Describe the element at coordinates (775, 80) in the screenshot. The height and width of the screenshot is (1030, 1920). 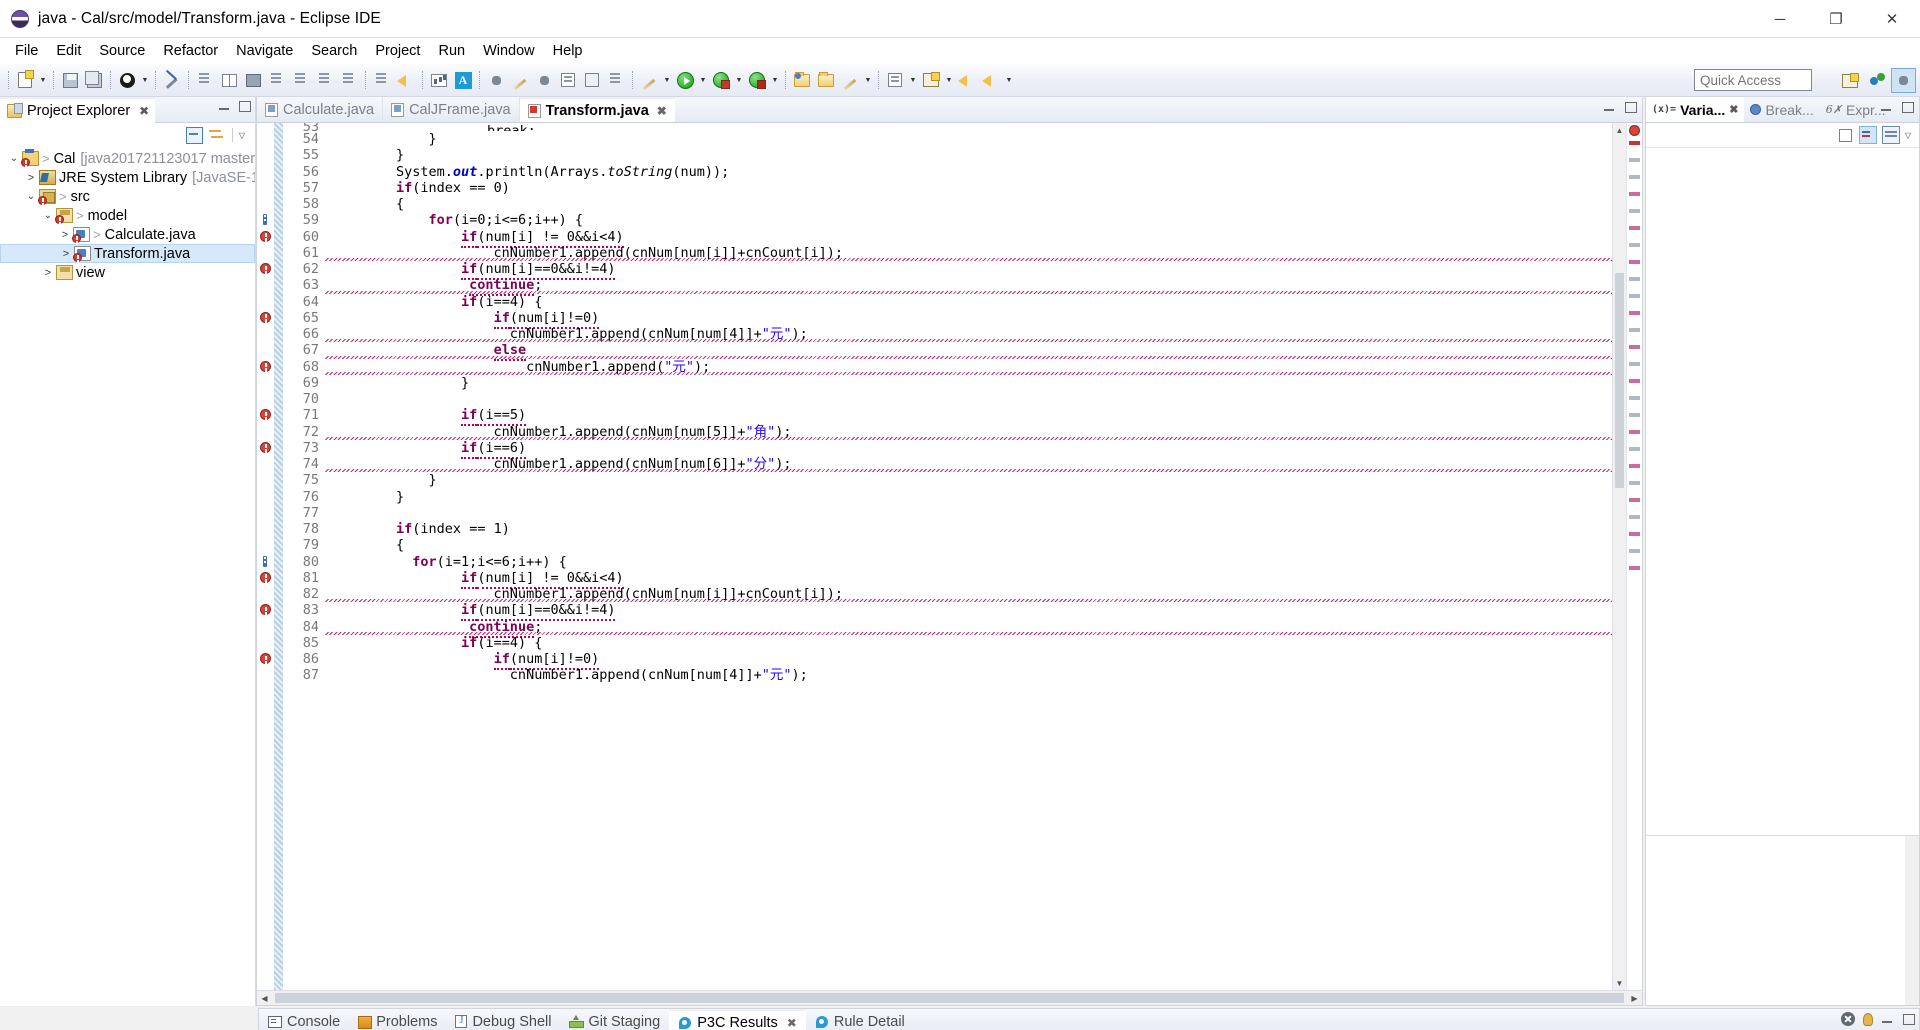
I see `coverage-dropdown: ▼` at that location.